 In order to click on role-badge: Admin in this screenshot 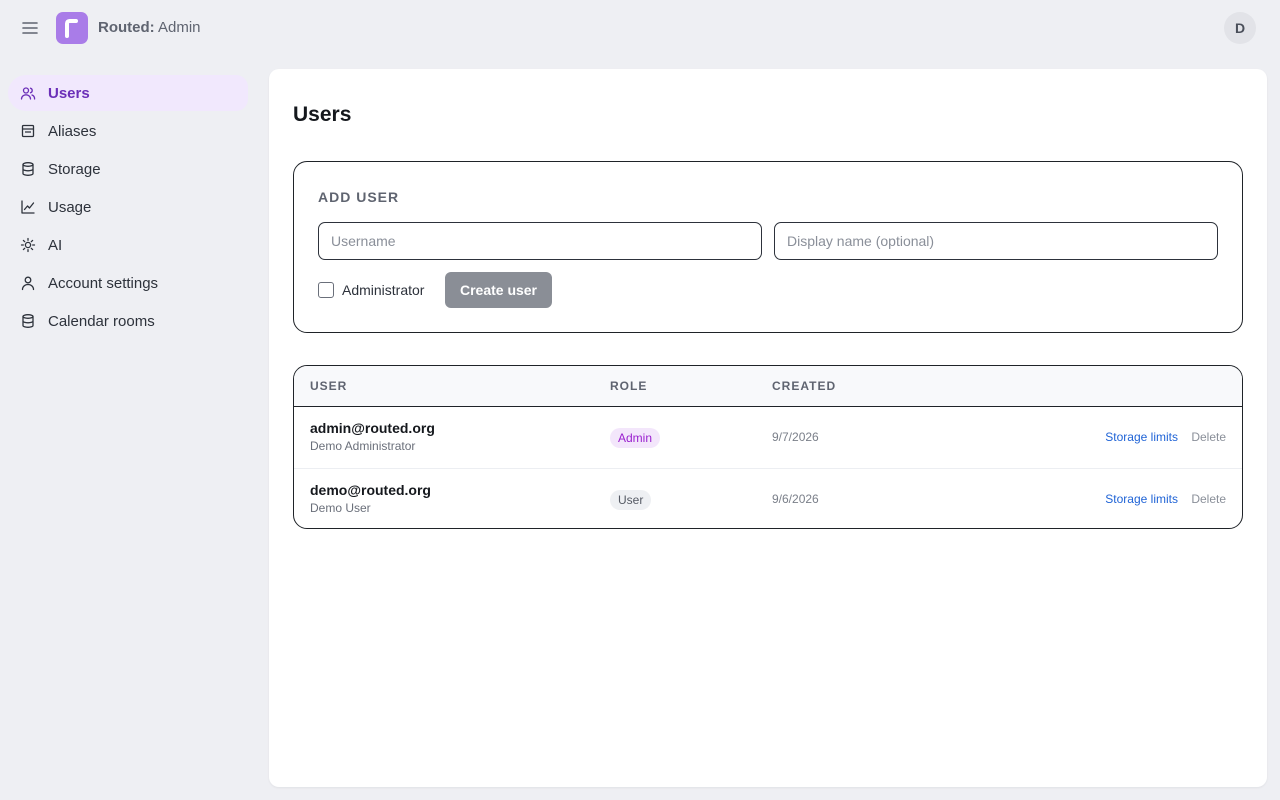, I will do `click(635, 438)`.